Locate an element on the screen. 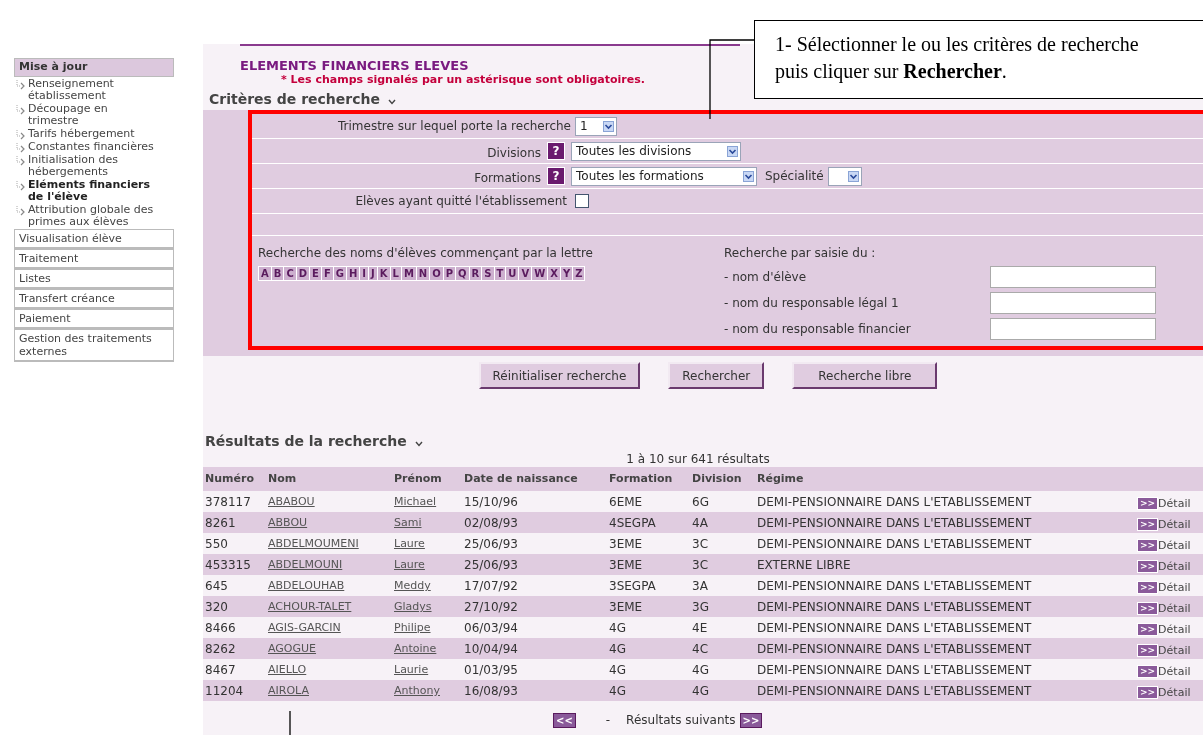 The width and height of the screenshot is (1203, 735). letter-link: C is located at coordinates (290, 273).